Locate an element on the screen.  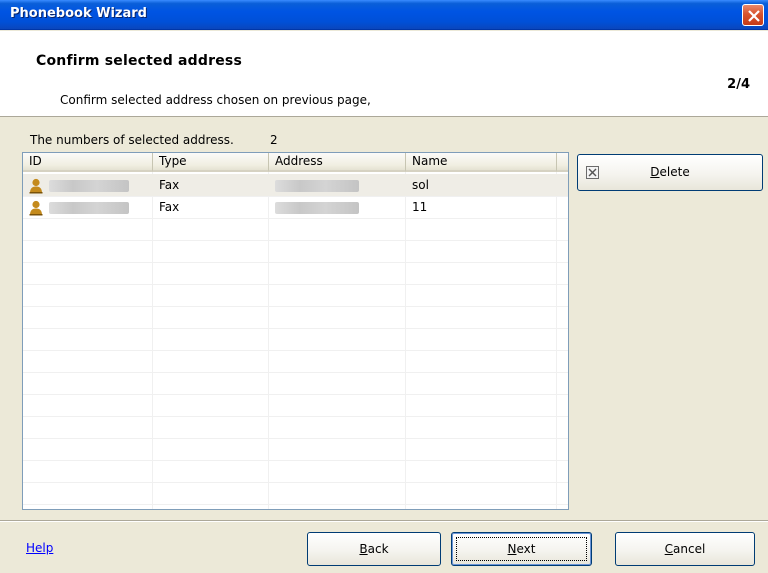
page-title: Confirm selected address is located at coordinates (139, 61).